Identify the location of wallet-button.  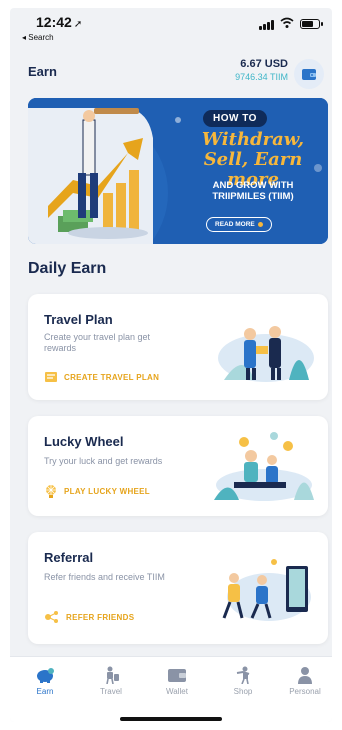
(309, 74).